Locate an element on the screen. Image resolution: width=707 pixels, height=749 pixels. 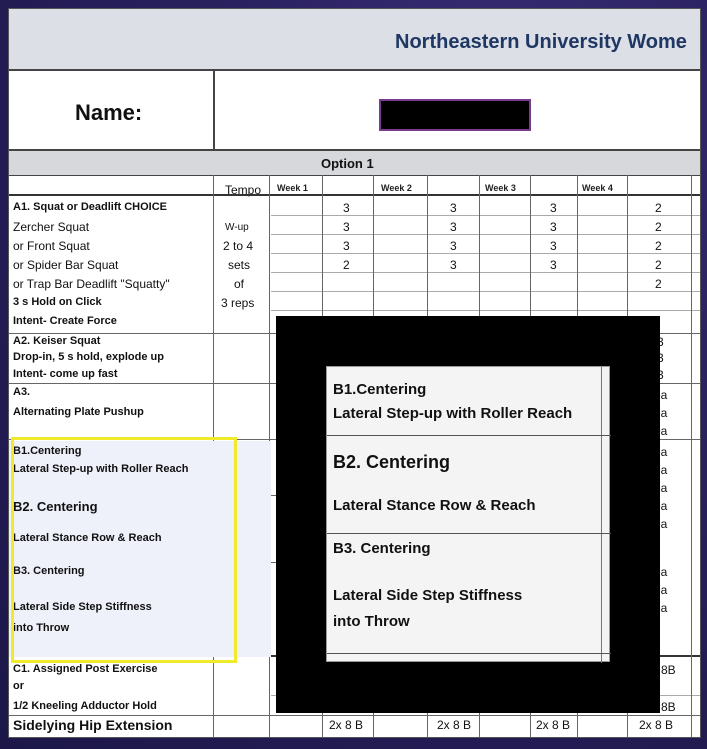
sheet-title: Northeastern University Wome is located at coordinates (541, 42).